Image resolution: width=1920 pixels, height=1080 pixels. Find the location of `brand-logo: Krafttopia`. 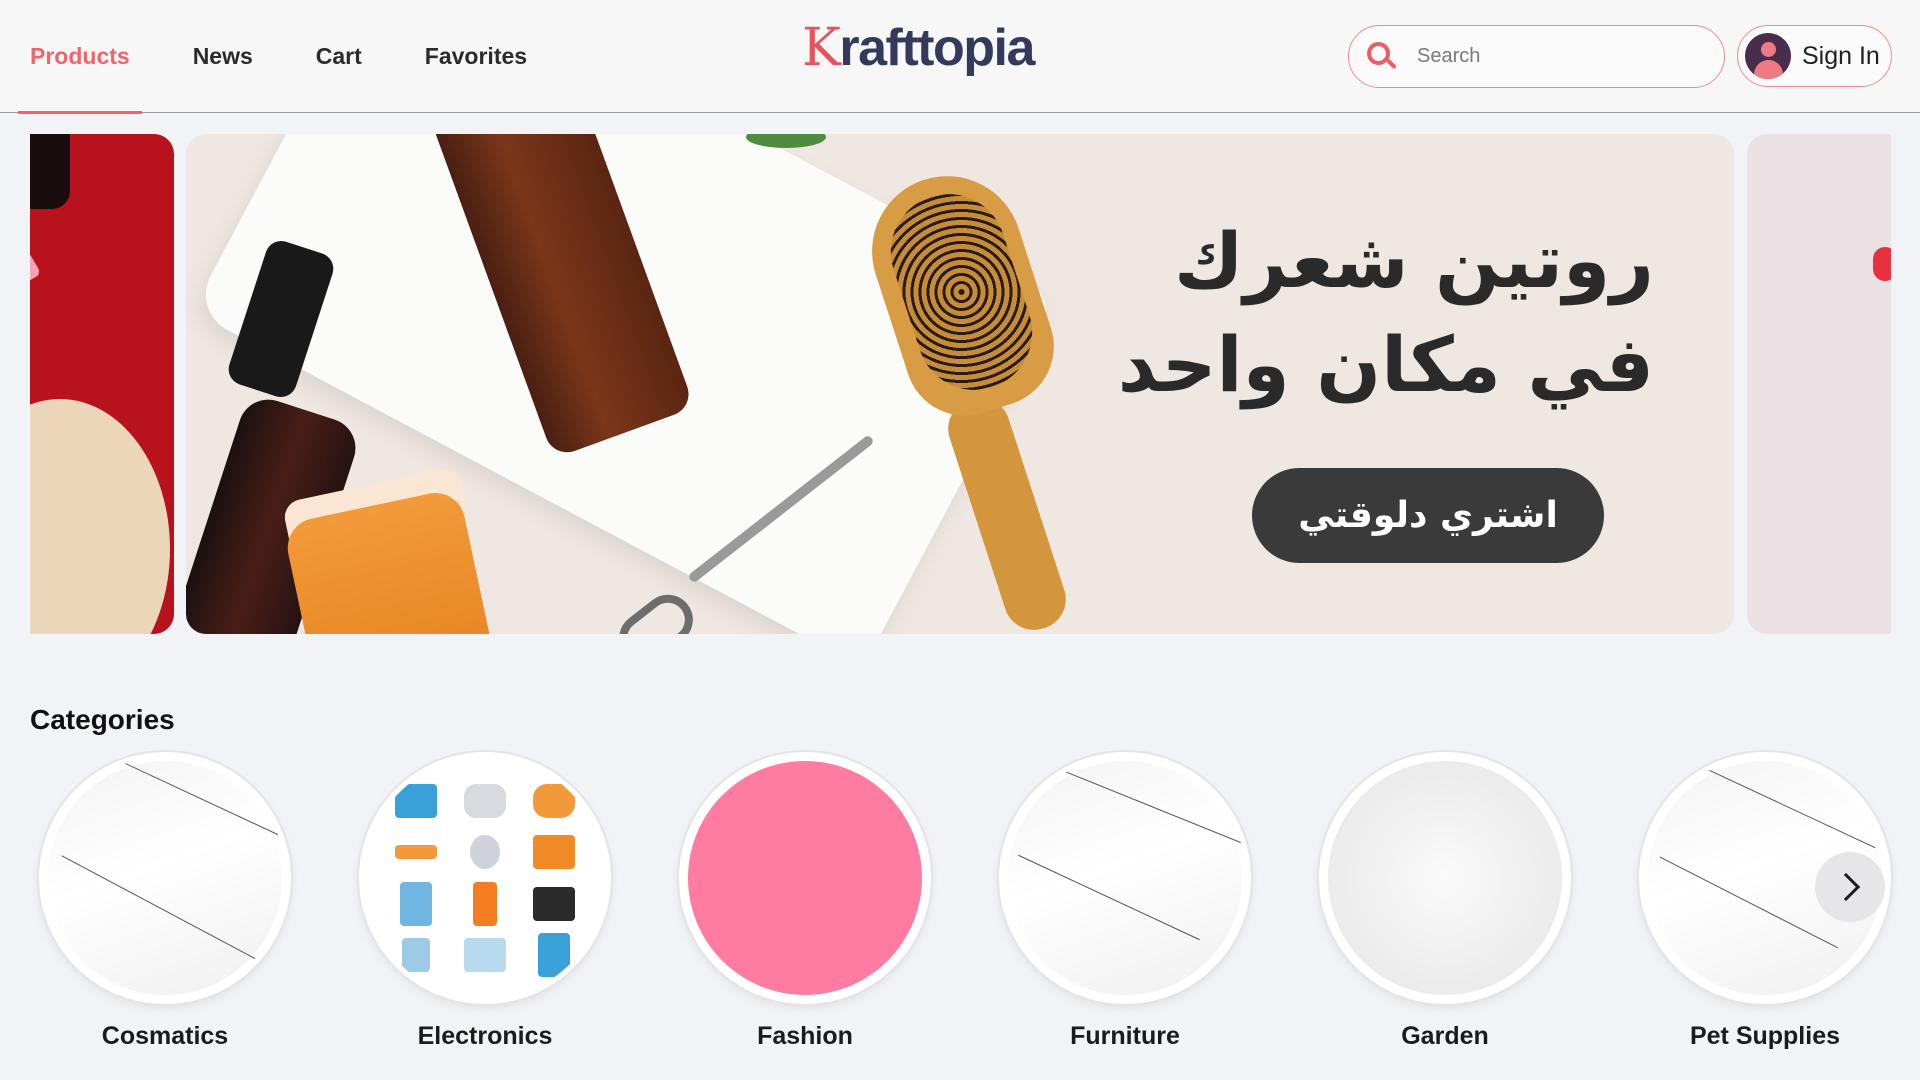

brand-logo: Krafttopia is located at coordinates (918, 48).